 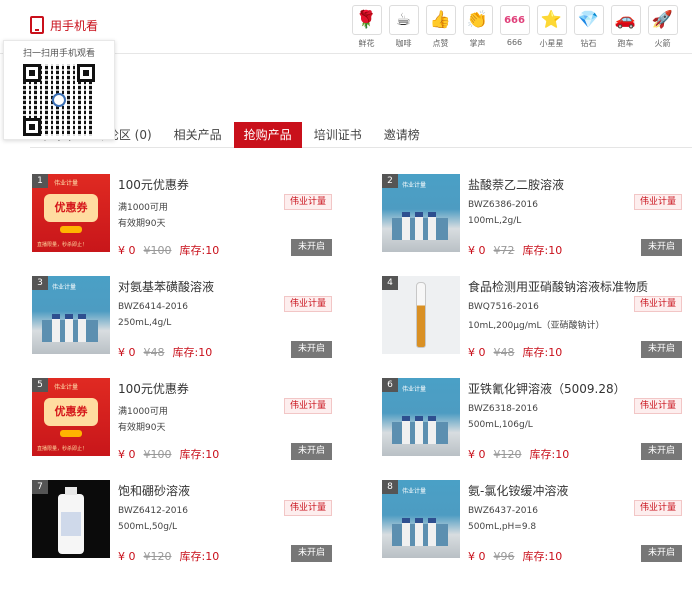 What do you see at coordinates (625, 20) in the screenshot?
I see `sports-car-icon: 🚗` at bounding box center [625, 20].